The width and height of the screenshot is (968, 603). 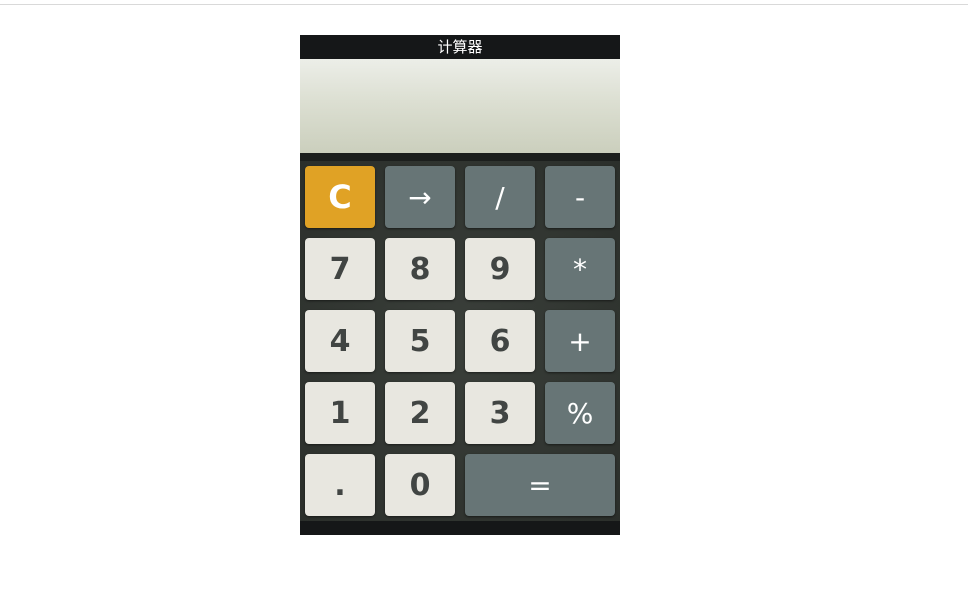 What do you see at coordinates (340, 269) in the screenshot?
I see `digit-7-button: 7` at bounding box center [340, 269].